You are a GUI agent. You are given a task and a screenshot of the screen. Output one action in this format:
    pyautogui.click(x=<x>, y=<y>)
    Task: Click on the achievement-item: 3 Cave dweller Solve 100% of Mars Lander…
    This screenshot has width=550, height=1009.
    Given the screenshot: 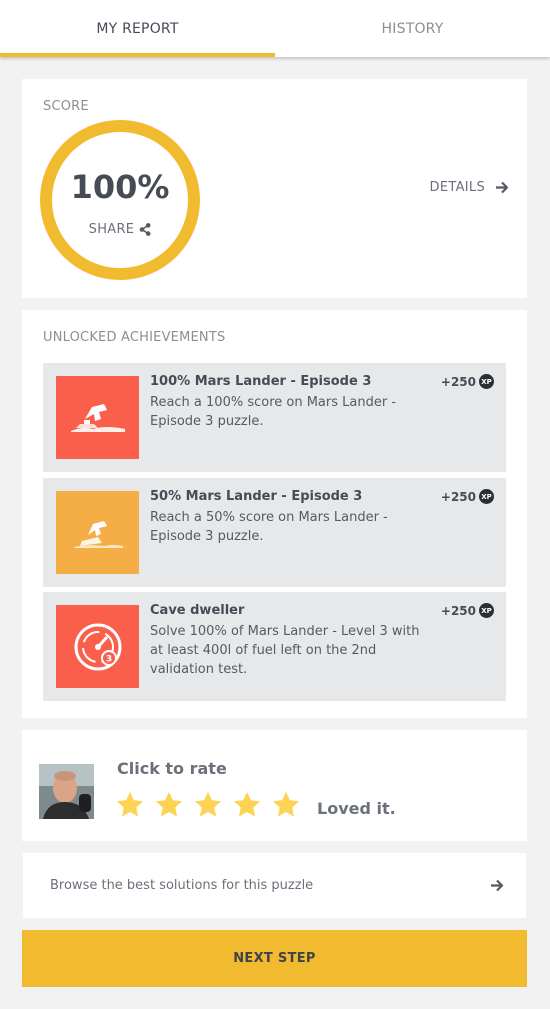 What is the action you would take?
    pyautogui.click(x=274, y=646)
    